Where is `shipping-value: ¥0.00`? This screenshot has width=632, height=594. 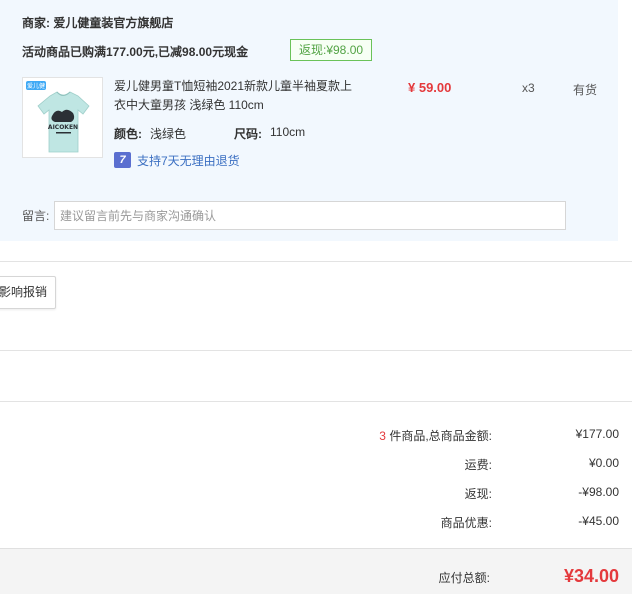
shipping-value: ¥0.00 is located at coordinates (603, 463).